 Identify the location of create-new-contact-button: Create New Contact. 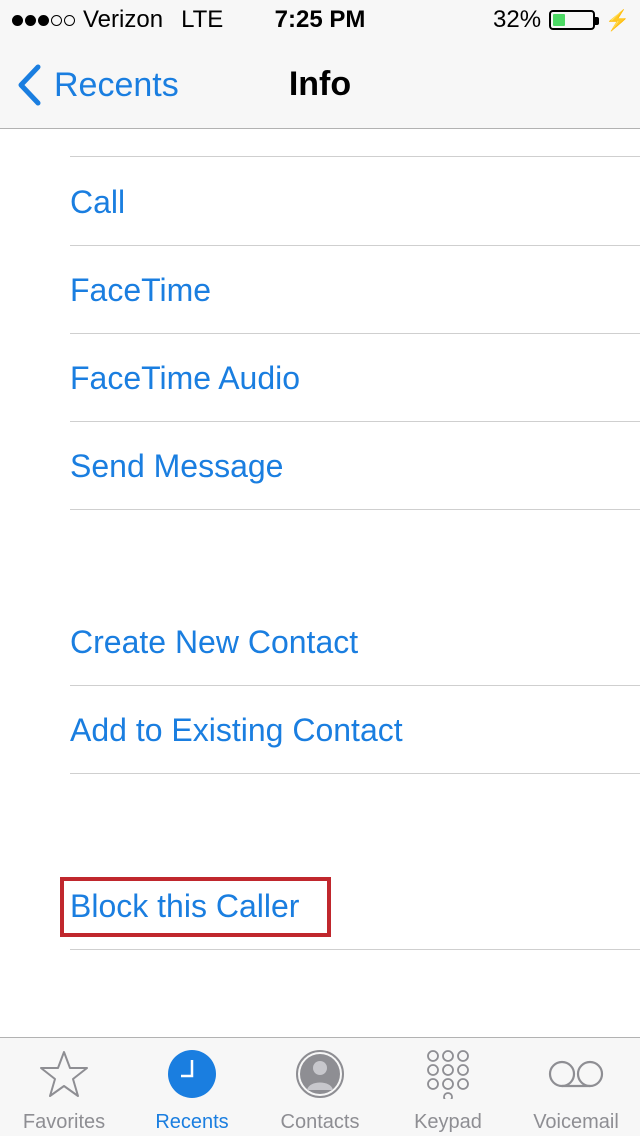
(355, 642).